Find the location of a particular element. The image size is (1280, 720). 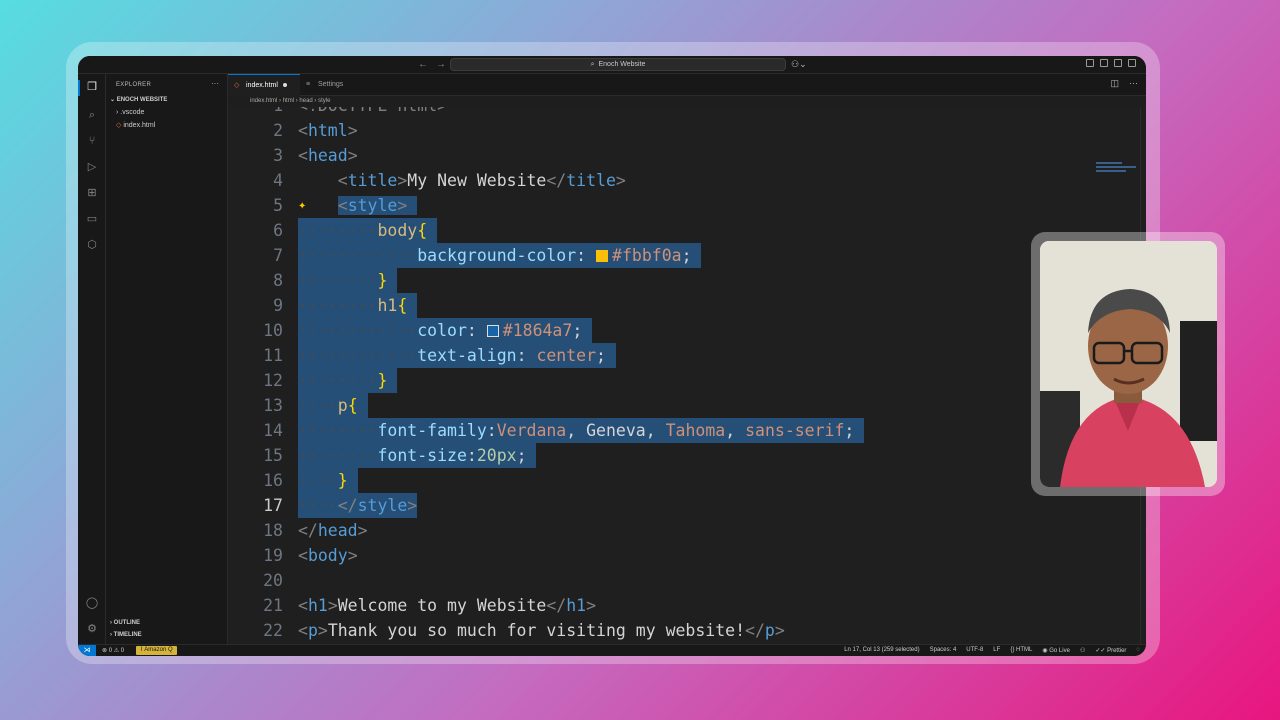

indentation: Spaces: 4 is located at coordinates (943, 650).